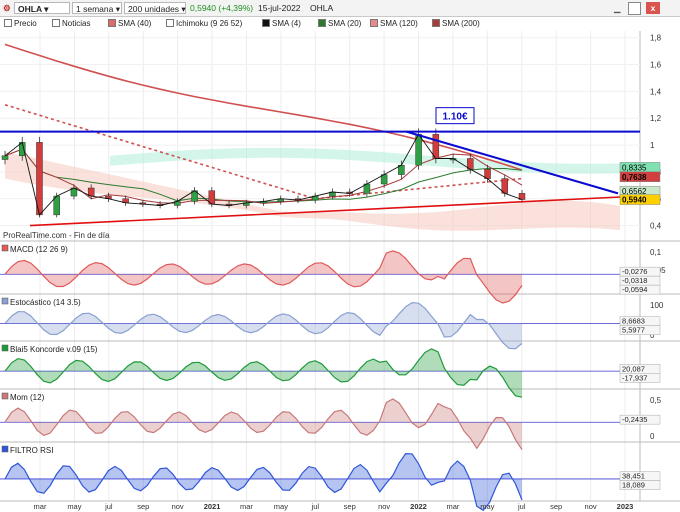 The width and height of the screenshot is (680, 512). I want to click on legend-label: SMA (200), so click(461, 23).